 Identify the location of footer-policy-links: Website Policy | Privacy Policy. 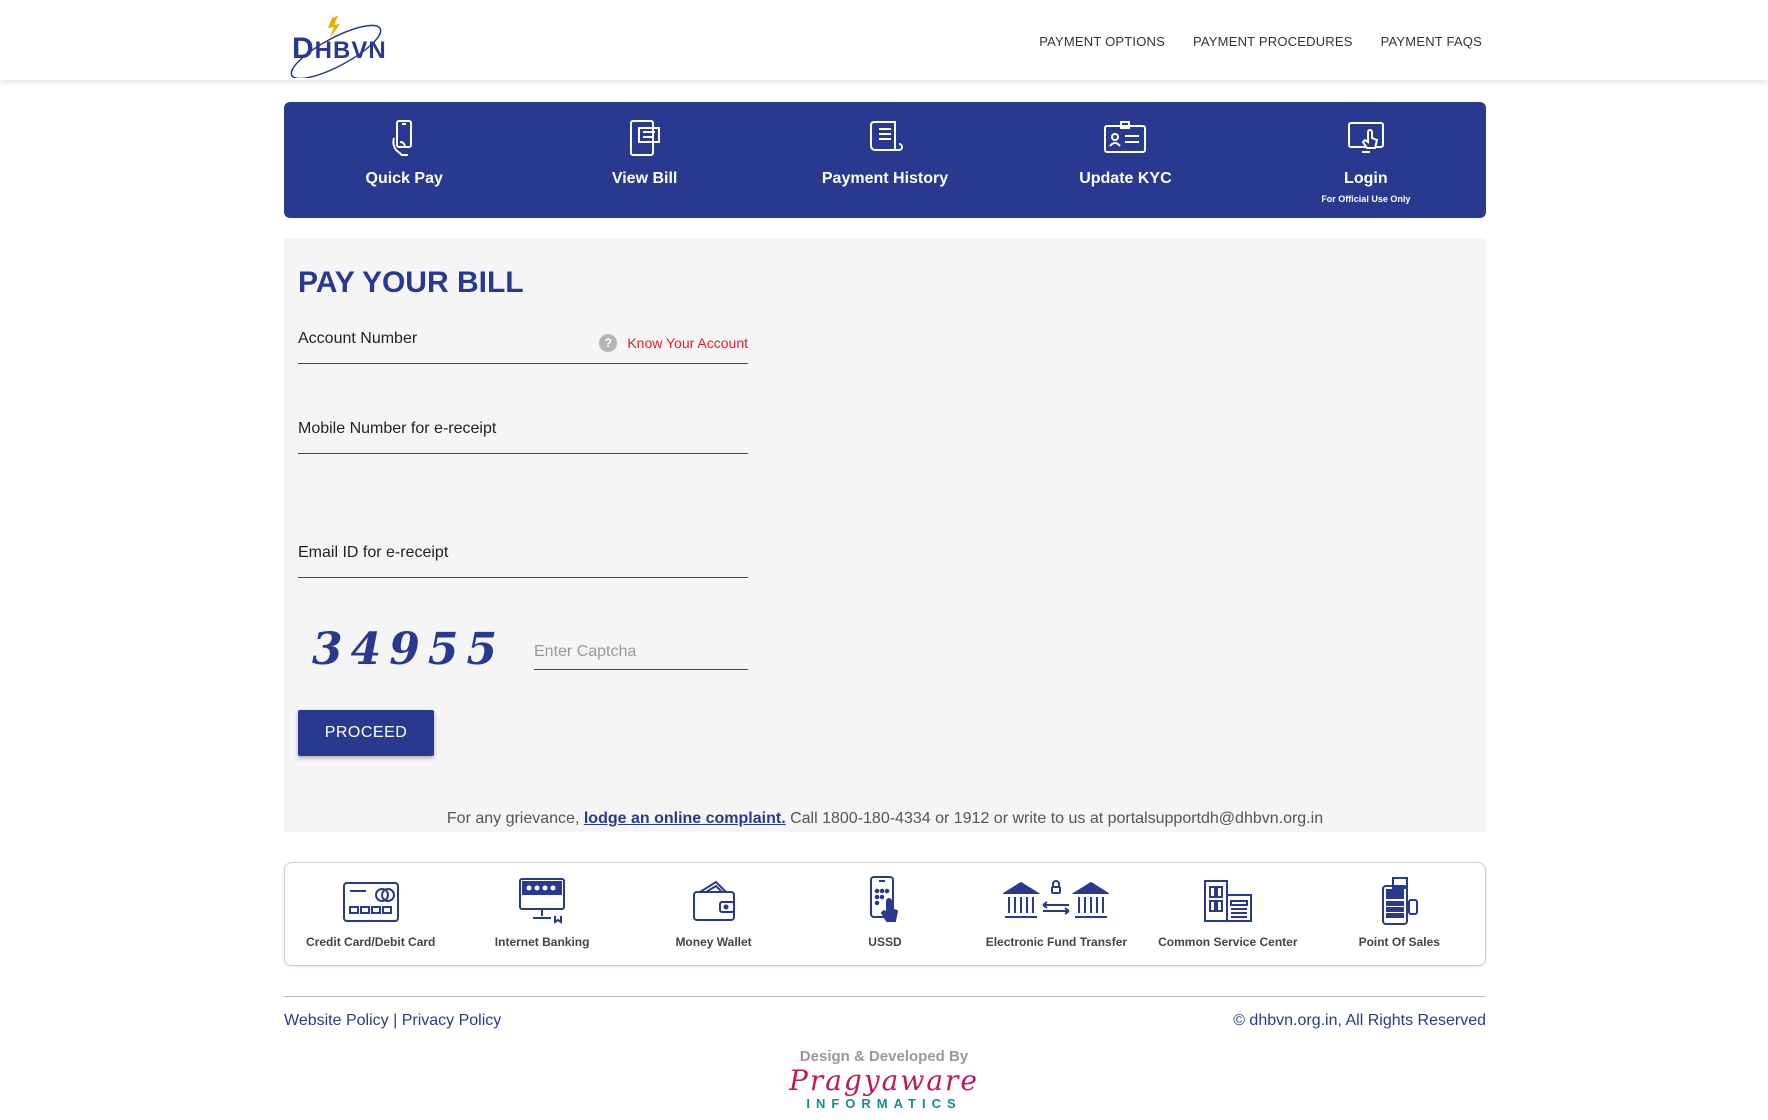
(392, 1021).